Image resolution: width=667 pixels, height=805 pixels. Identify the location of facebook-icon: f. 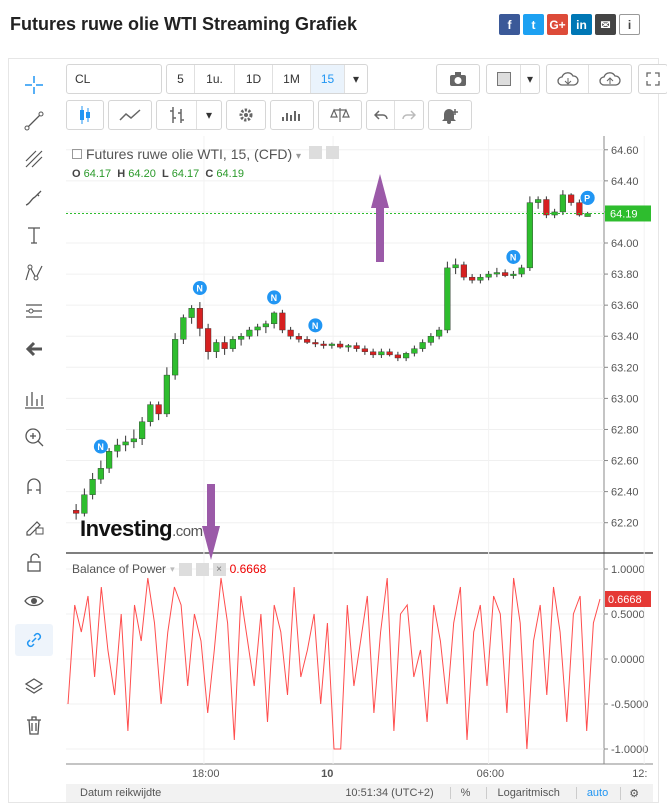
(509, 24).